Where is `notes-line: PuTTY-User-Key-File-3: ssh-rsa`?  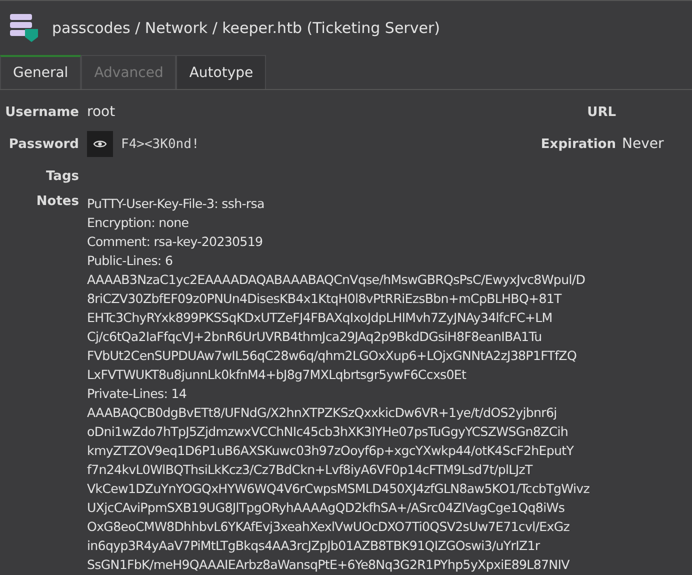
notes-line: PuTTY-User-Key-File-3: ssh-rsa is located at coordinates (176, 204).